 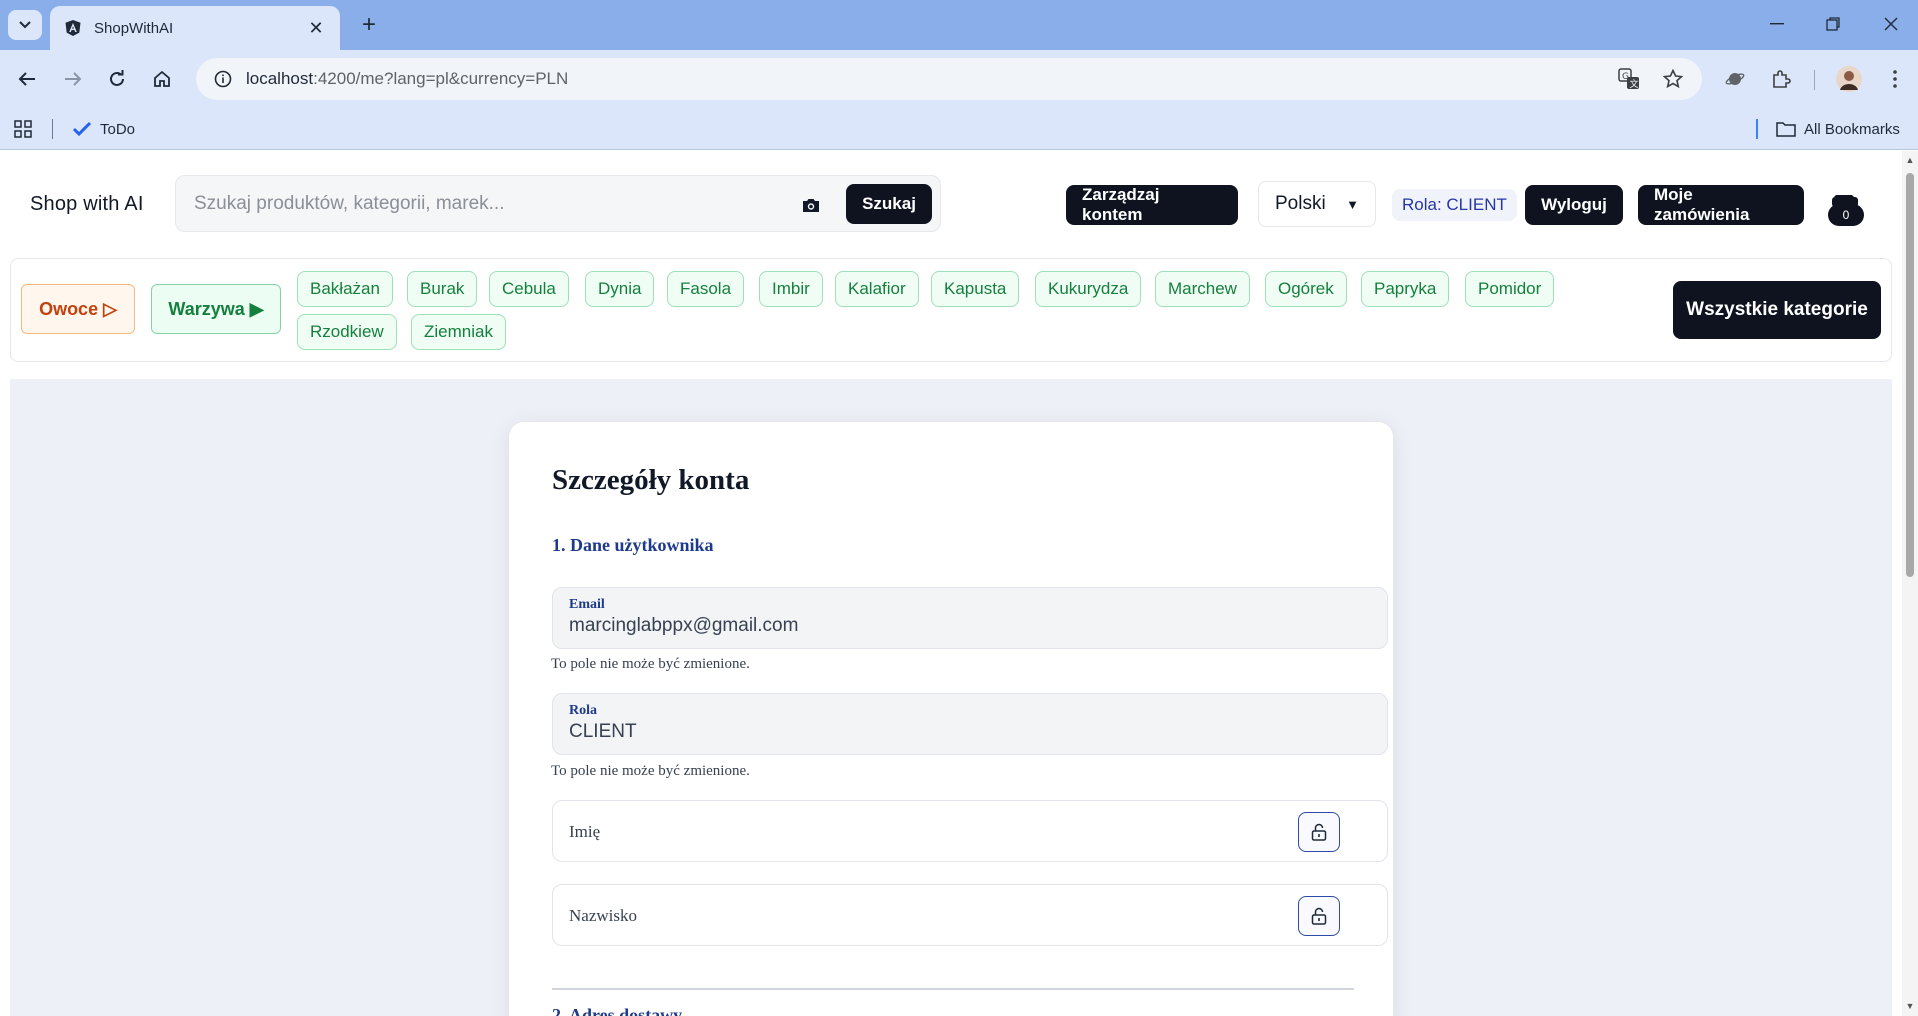 I want to click on svg-text: 文, so click(x=1634, y=84).